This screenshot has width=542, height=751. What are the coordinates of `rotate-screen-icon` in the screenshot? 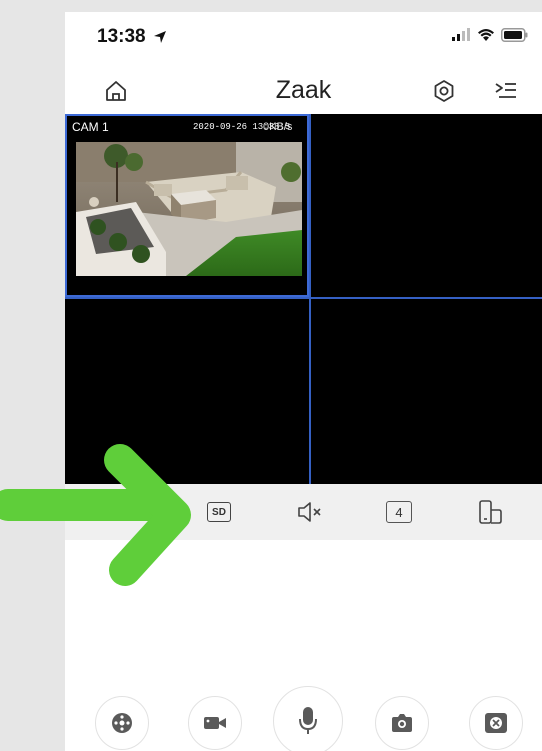 It's located at (490, 512).